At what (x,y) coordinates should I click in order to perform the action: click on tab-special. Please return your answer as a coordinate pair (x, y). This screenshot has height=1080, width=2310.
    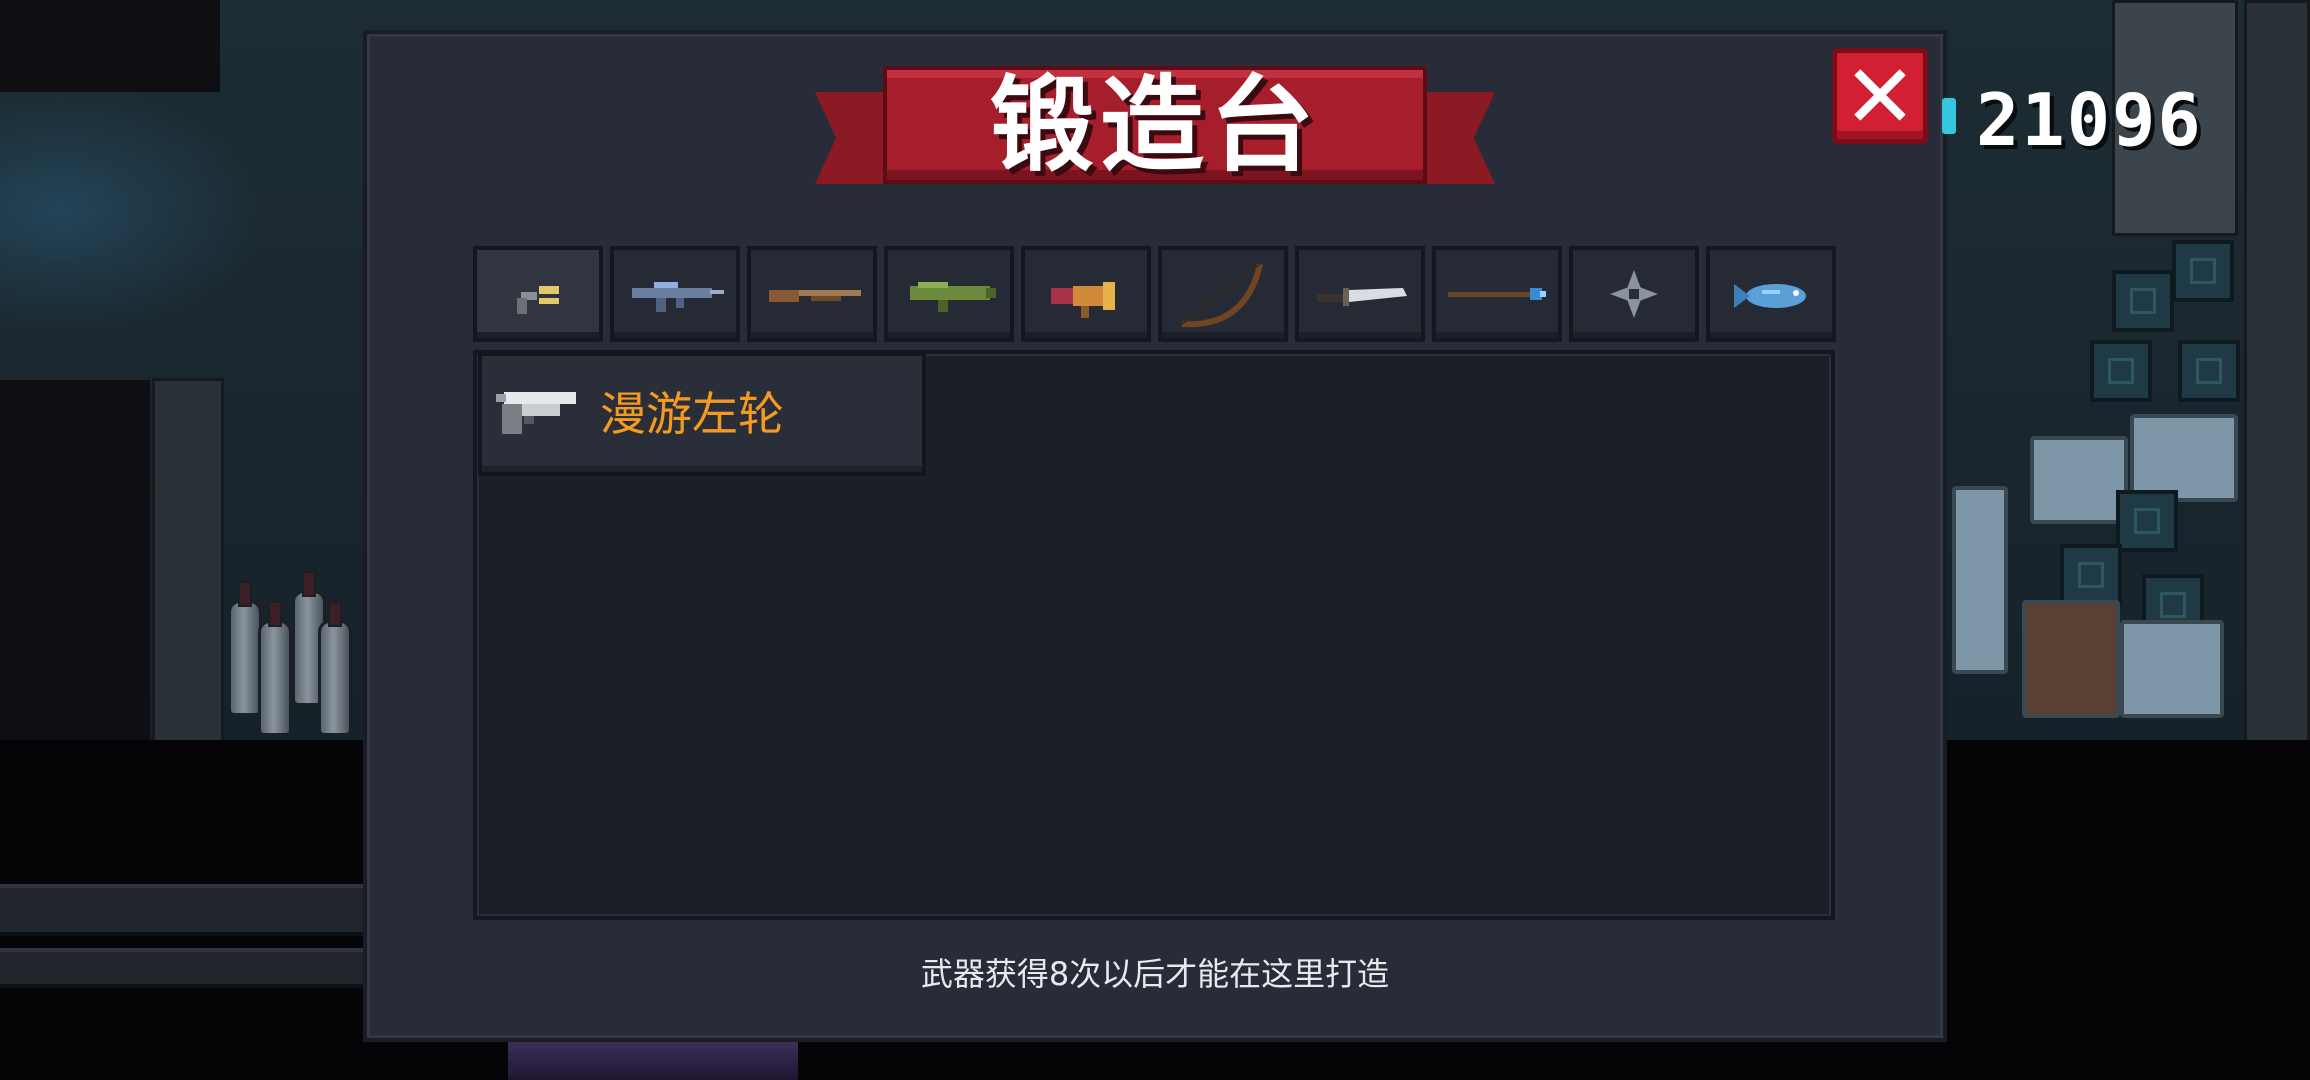
    Looking at the image, I should click on (1086, 294).